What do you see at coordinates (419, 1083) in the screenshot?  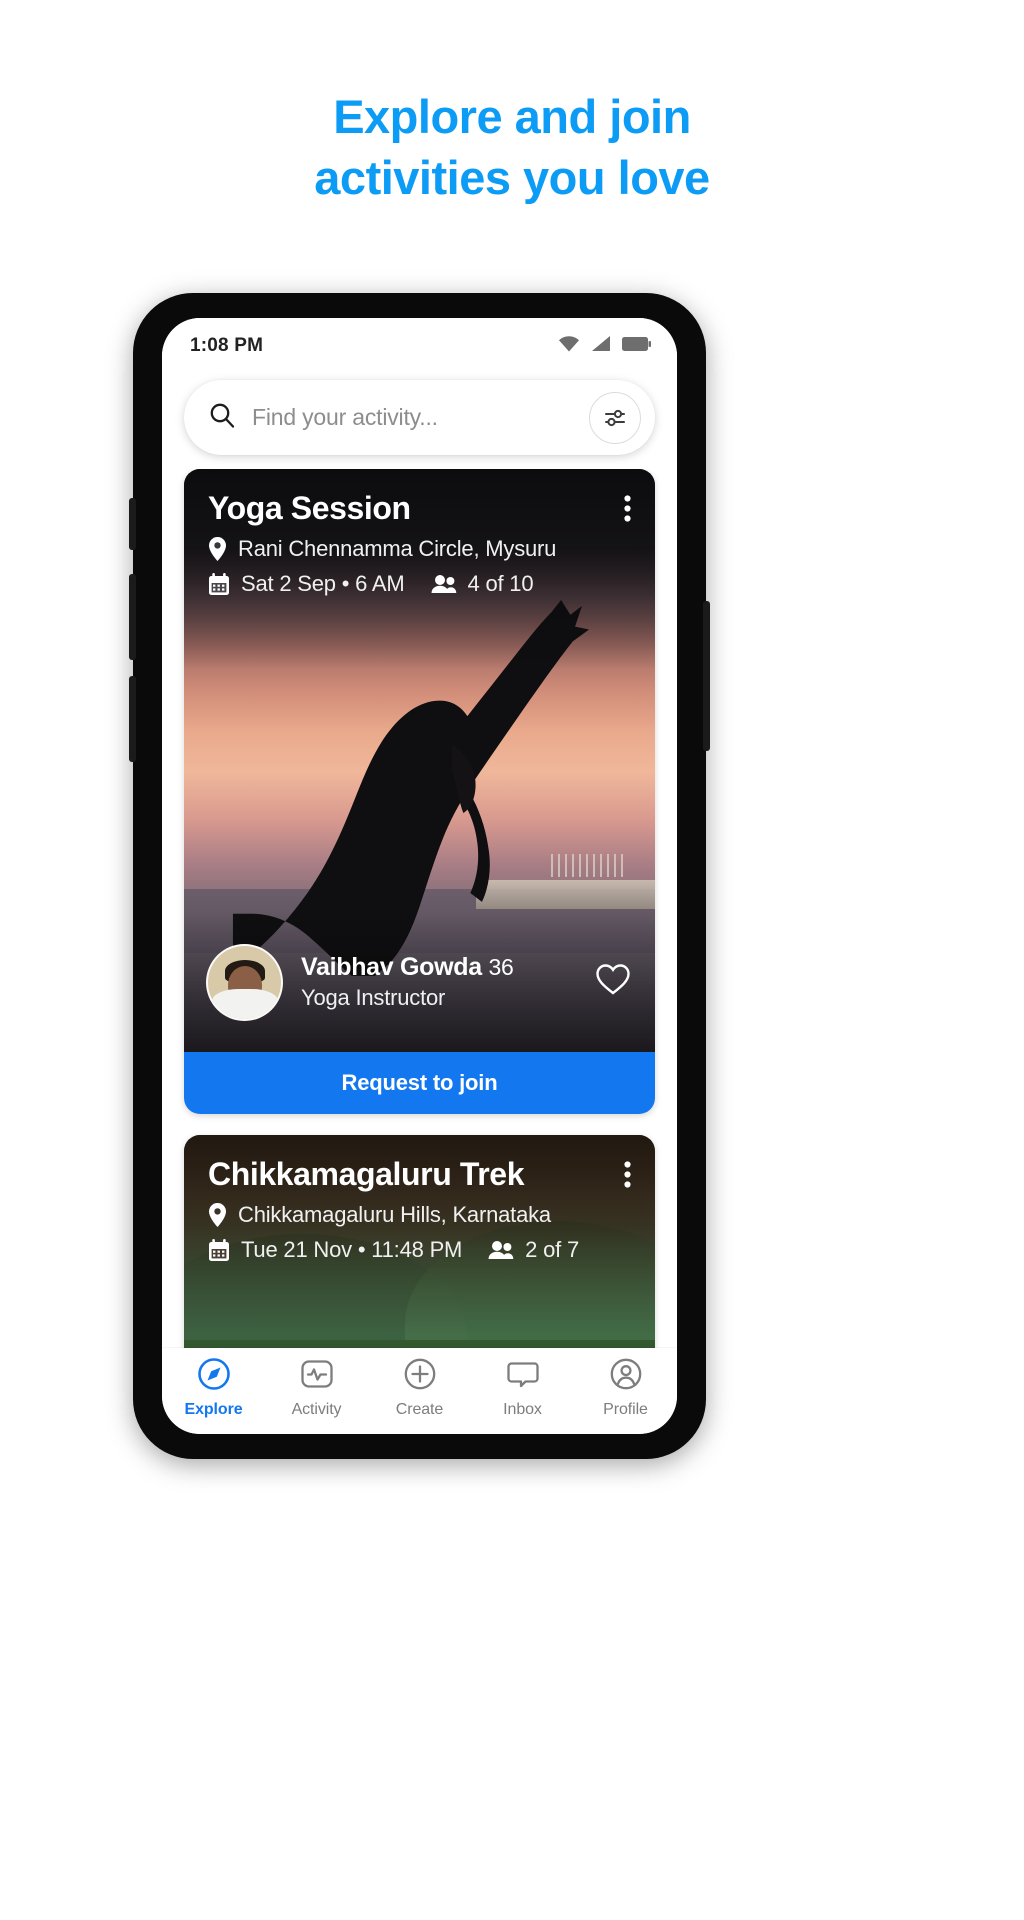 I see `request-to-join-button: Request to join` at bounding box center [419, 1083].